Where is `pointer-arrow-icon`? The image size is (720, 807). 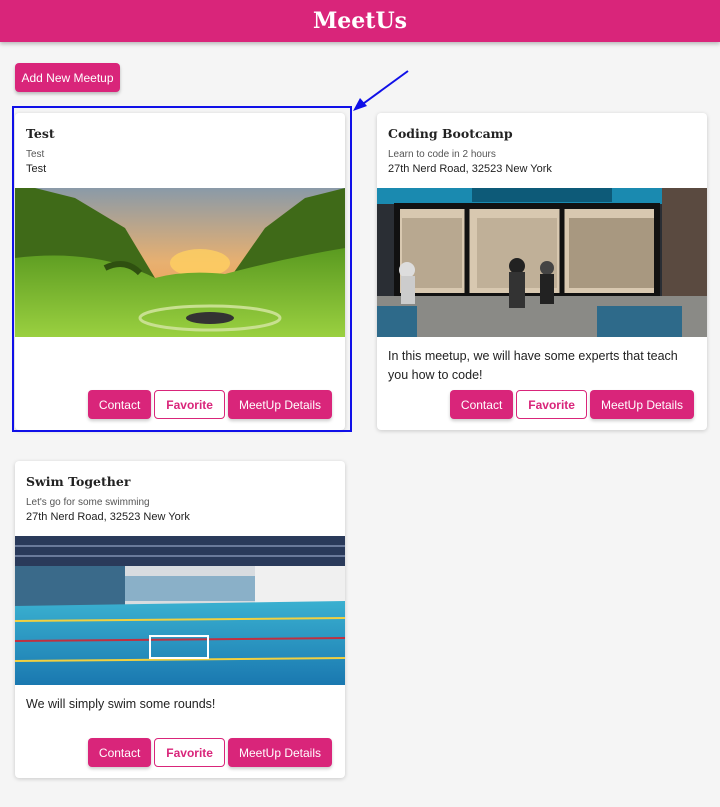
pointer-arrow-icon is located at coordinates (381, 90).